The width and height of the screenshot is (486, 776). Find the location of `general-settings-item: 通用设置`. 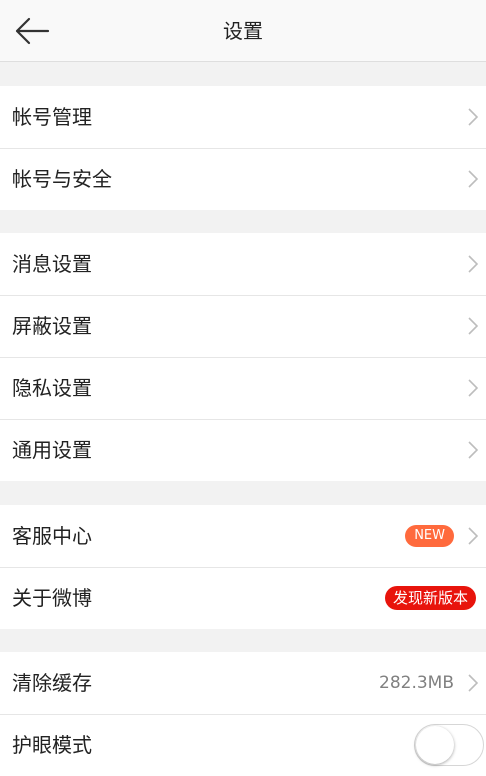

general-settings-item: 通用设置 is located at coordinates (243, 450).